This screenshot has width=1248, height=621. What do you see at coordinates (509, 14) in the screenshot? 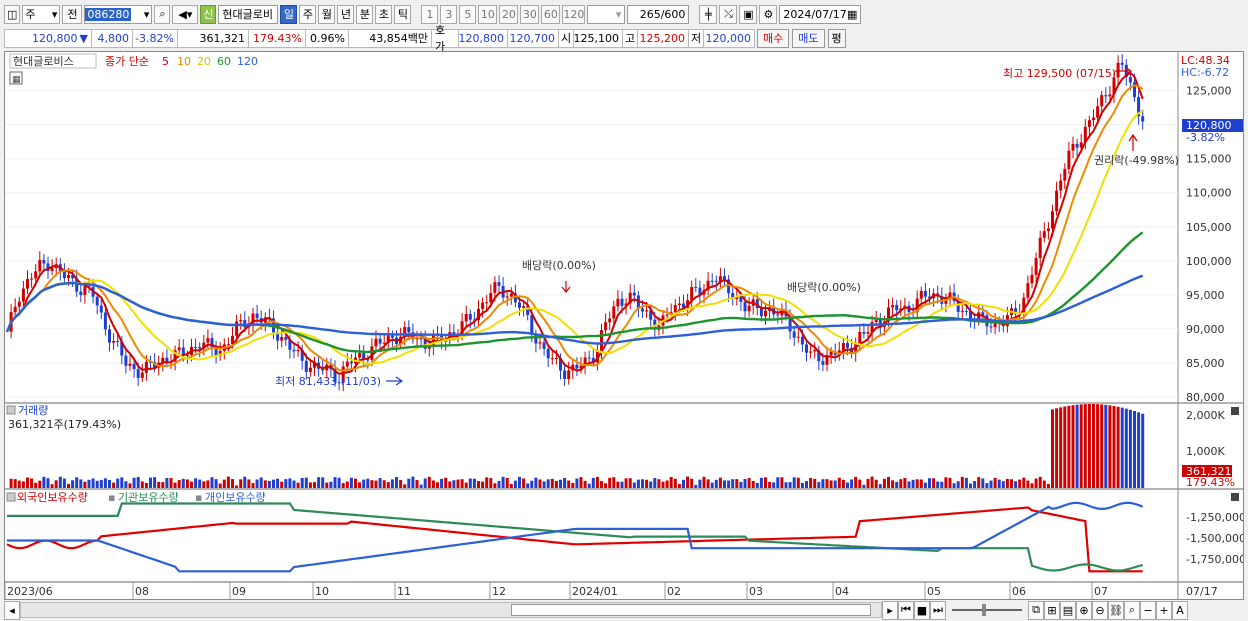
I see `interval-button-20: 20` at bounding box center [509, 14].